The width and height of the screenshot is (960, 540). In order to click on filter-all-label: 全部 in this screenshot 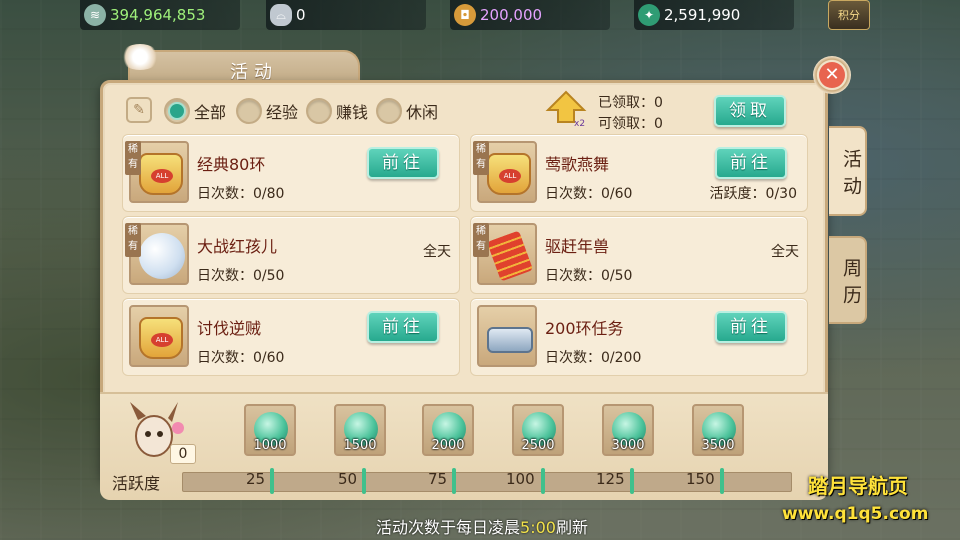, I will do `click(210, 112)`.